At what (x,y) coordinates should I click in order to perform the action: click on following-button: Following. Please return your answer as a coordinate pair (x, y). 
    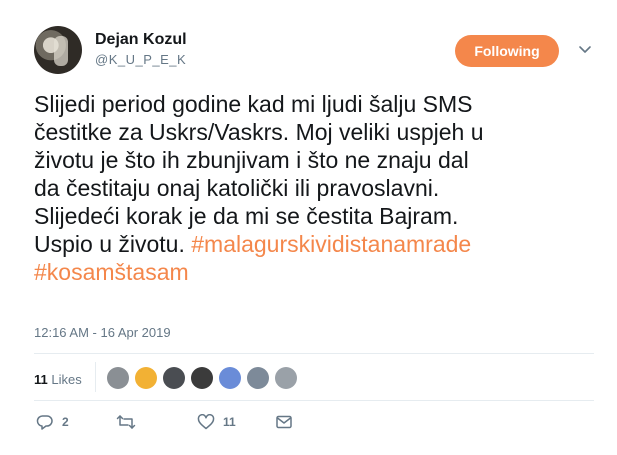
    Looking at the image, I should click on (507, 51).